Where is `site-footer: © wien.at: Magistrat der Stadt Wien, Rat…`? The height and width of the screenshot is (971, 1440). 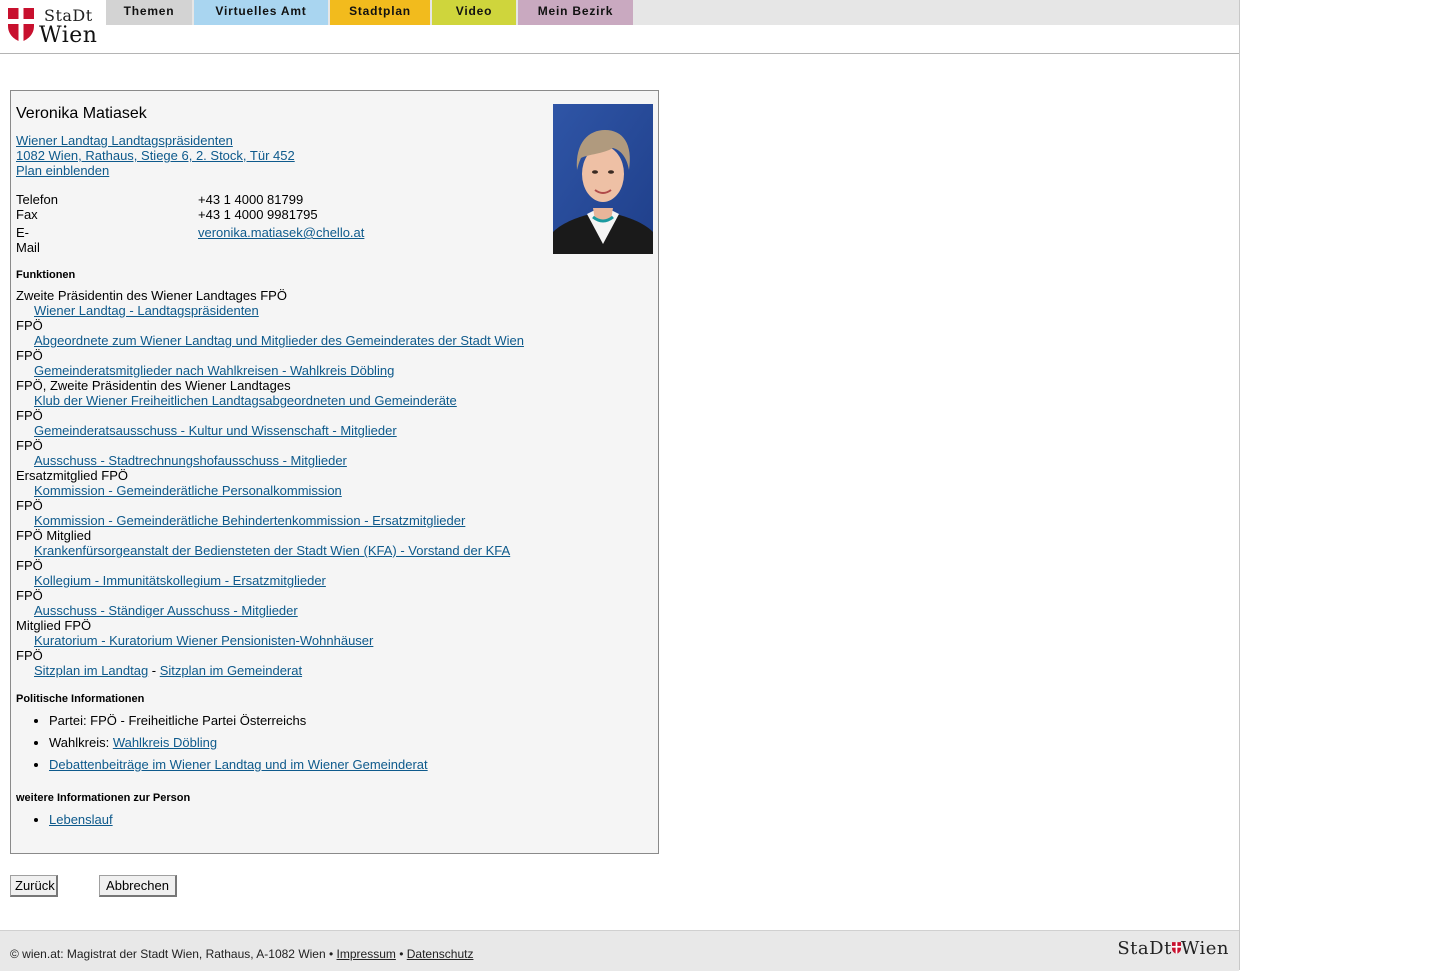 site-footer: © wien.at: Magistrat der Stadt Wien, Rat… is located at coordinates (619, 950).